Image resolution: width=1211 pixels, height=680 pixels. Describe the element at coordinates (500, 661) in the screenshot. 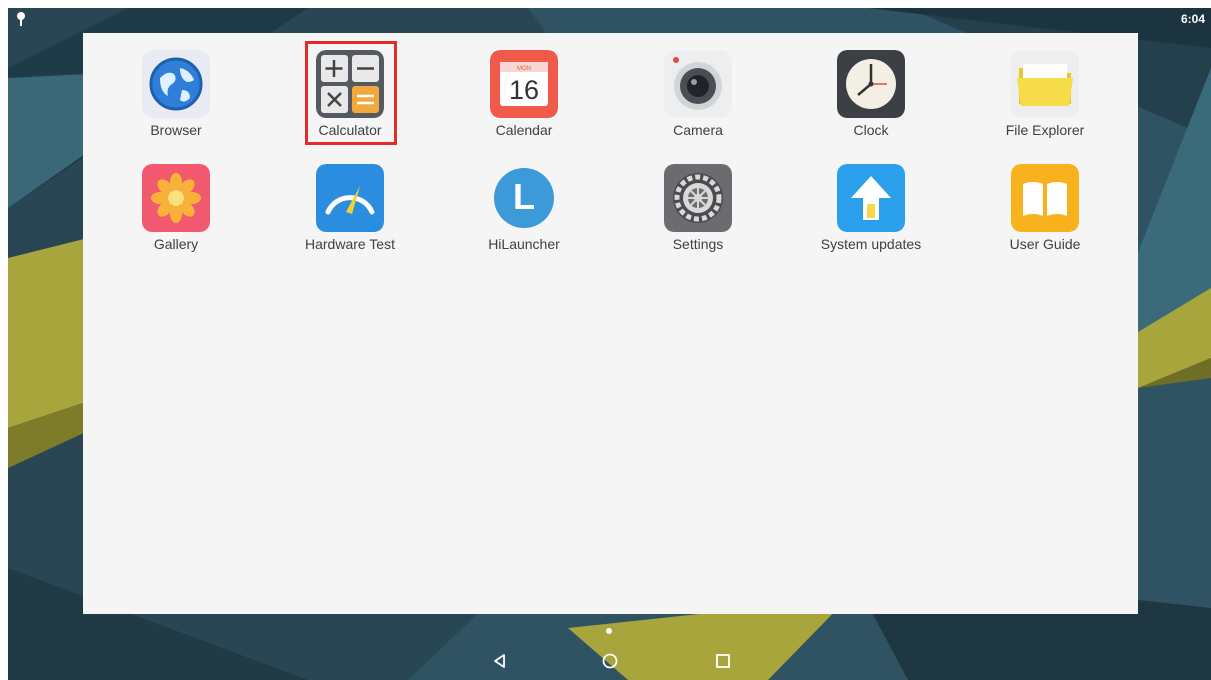

I see `back-triangle-icon` at that location.